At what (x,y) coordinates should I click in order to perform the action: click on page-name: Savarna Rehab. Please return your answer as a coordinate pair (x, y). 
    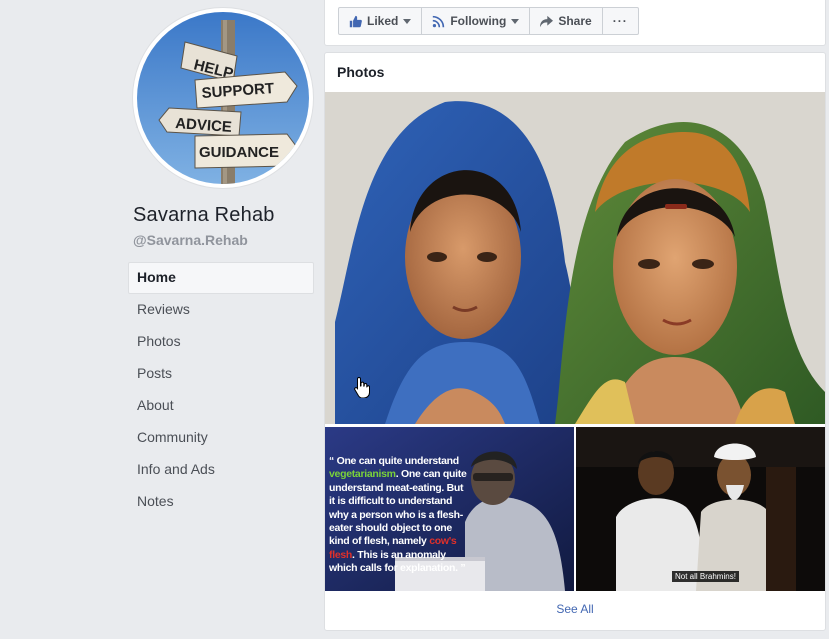
    Looking at the image, I should click on (204, 215).